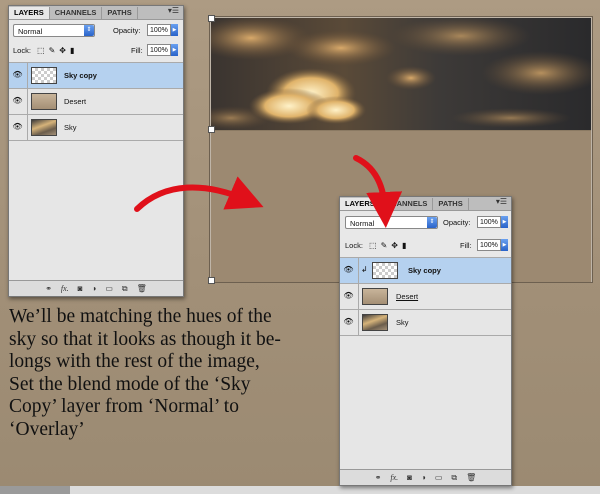 Image resolution: width=600 pixels, height=494 pixels. Describe the element at coordinates (378, 191) in the screenshot. I see `arrow-to-blend-mode` at that location.